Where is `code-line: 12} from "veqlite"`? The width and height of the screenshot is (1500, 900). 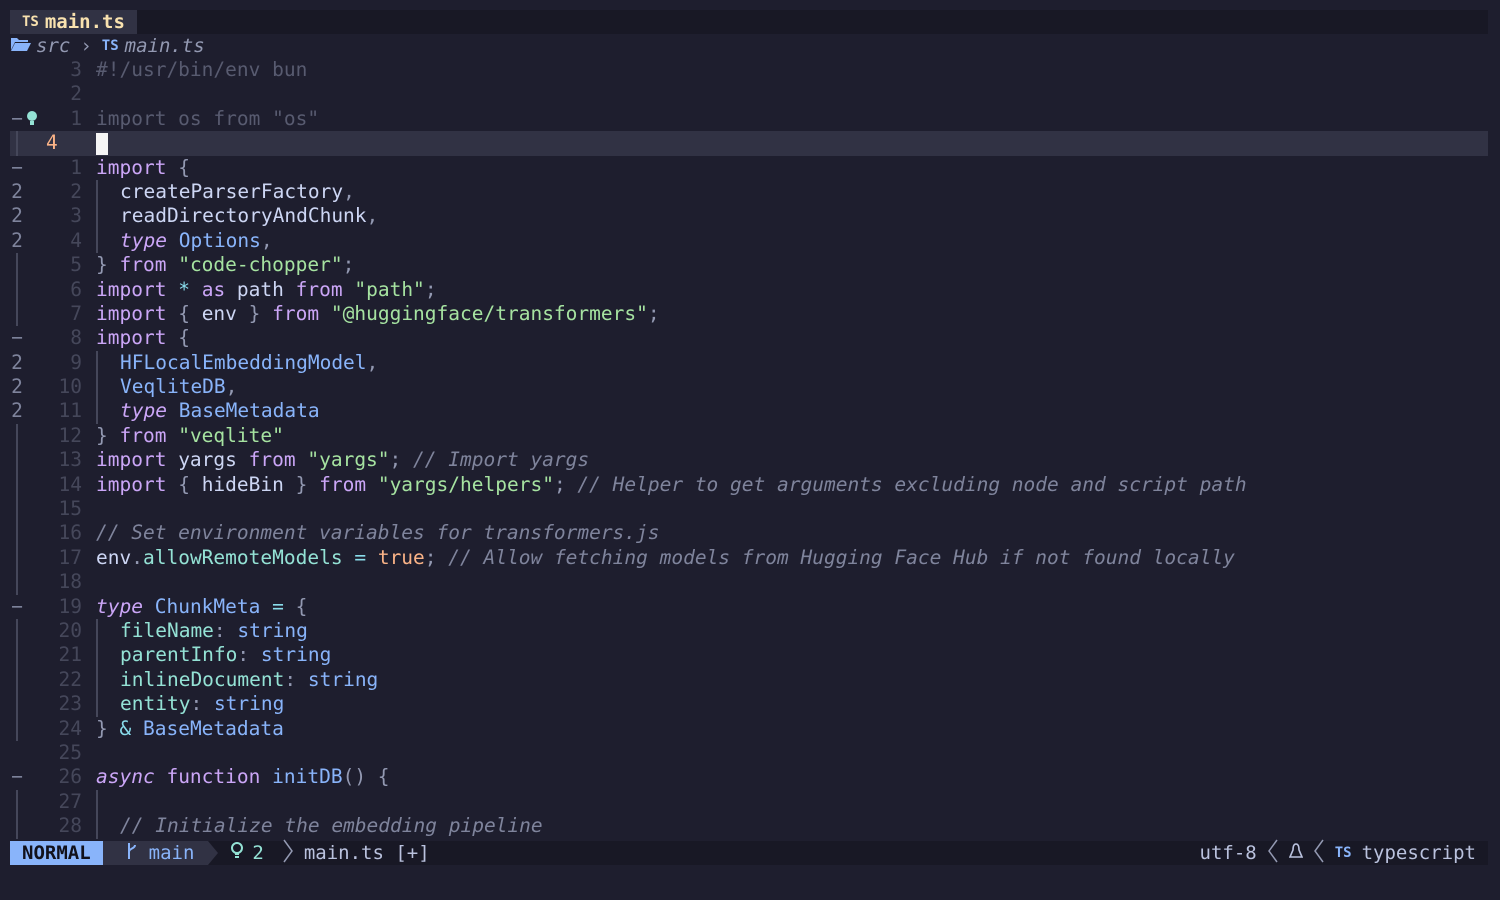
code-line: 12} from "veqlite" is located at coordinates (749, 436).